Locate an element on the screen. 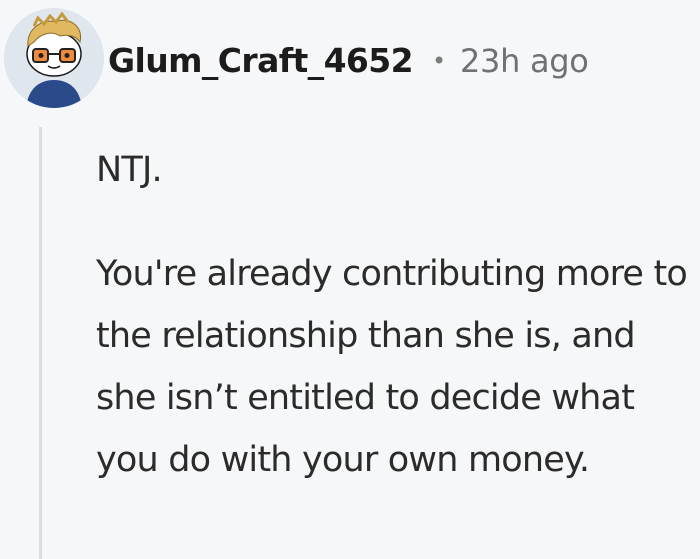  comment-timestamp: 23h ago is located at coordinates (524, 61).